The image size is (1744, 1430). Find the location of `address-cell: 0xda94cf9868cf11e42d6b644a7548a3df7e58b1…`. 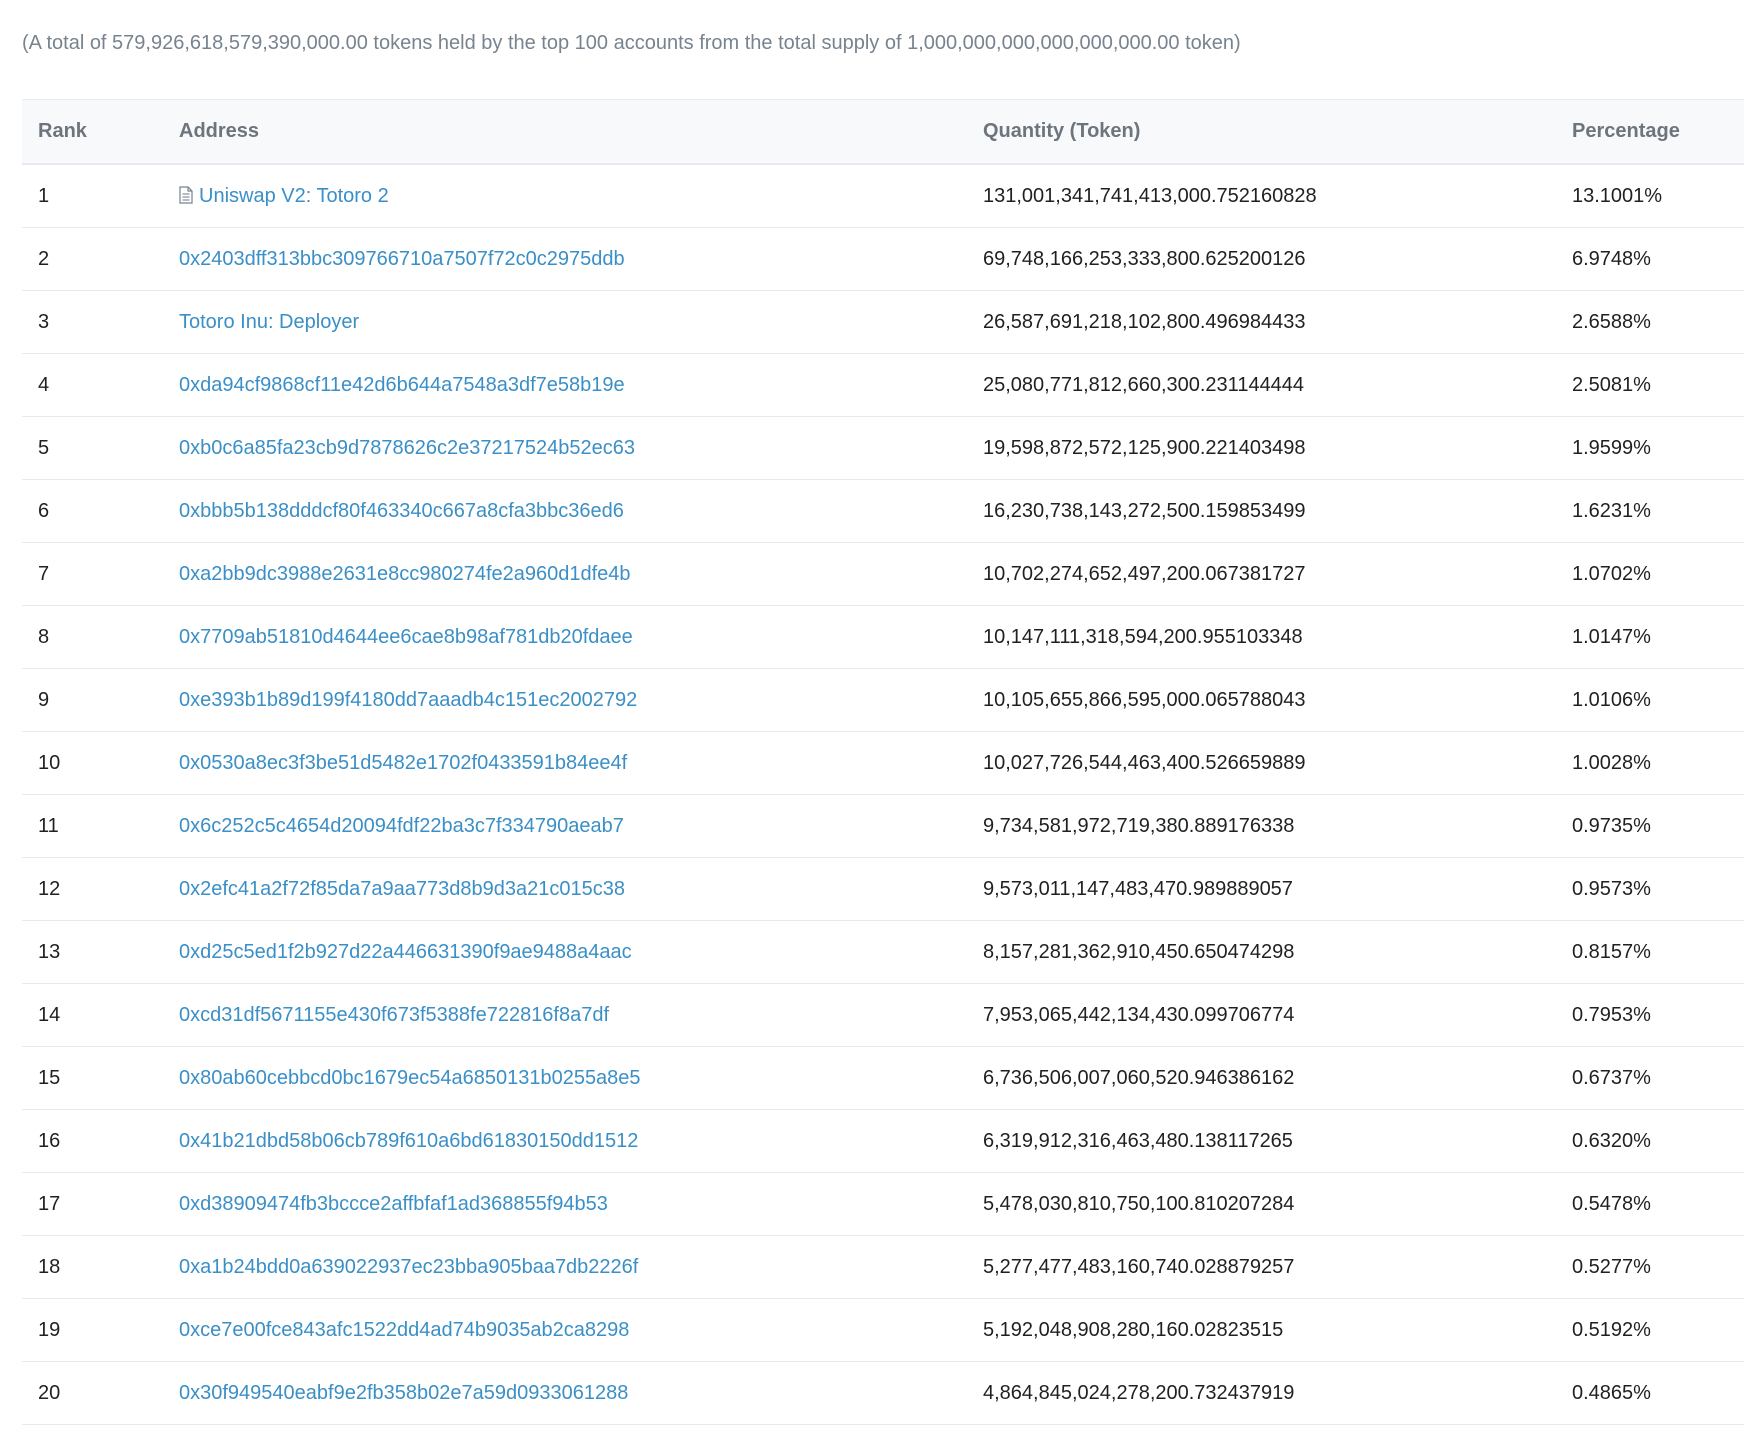

address-cell: 0xda94cf9868cf11e42d6b644a7548a3df7e58b1… is located at coordinates (565, 385).